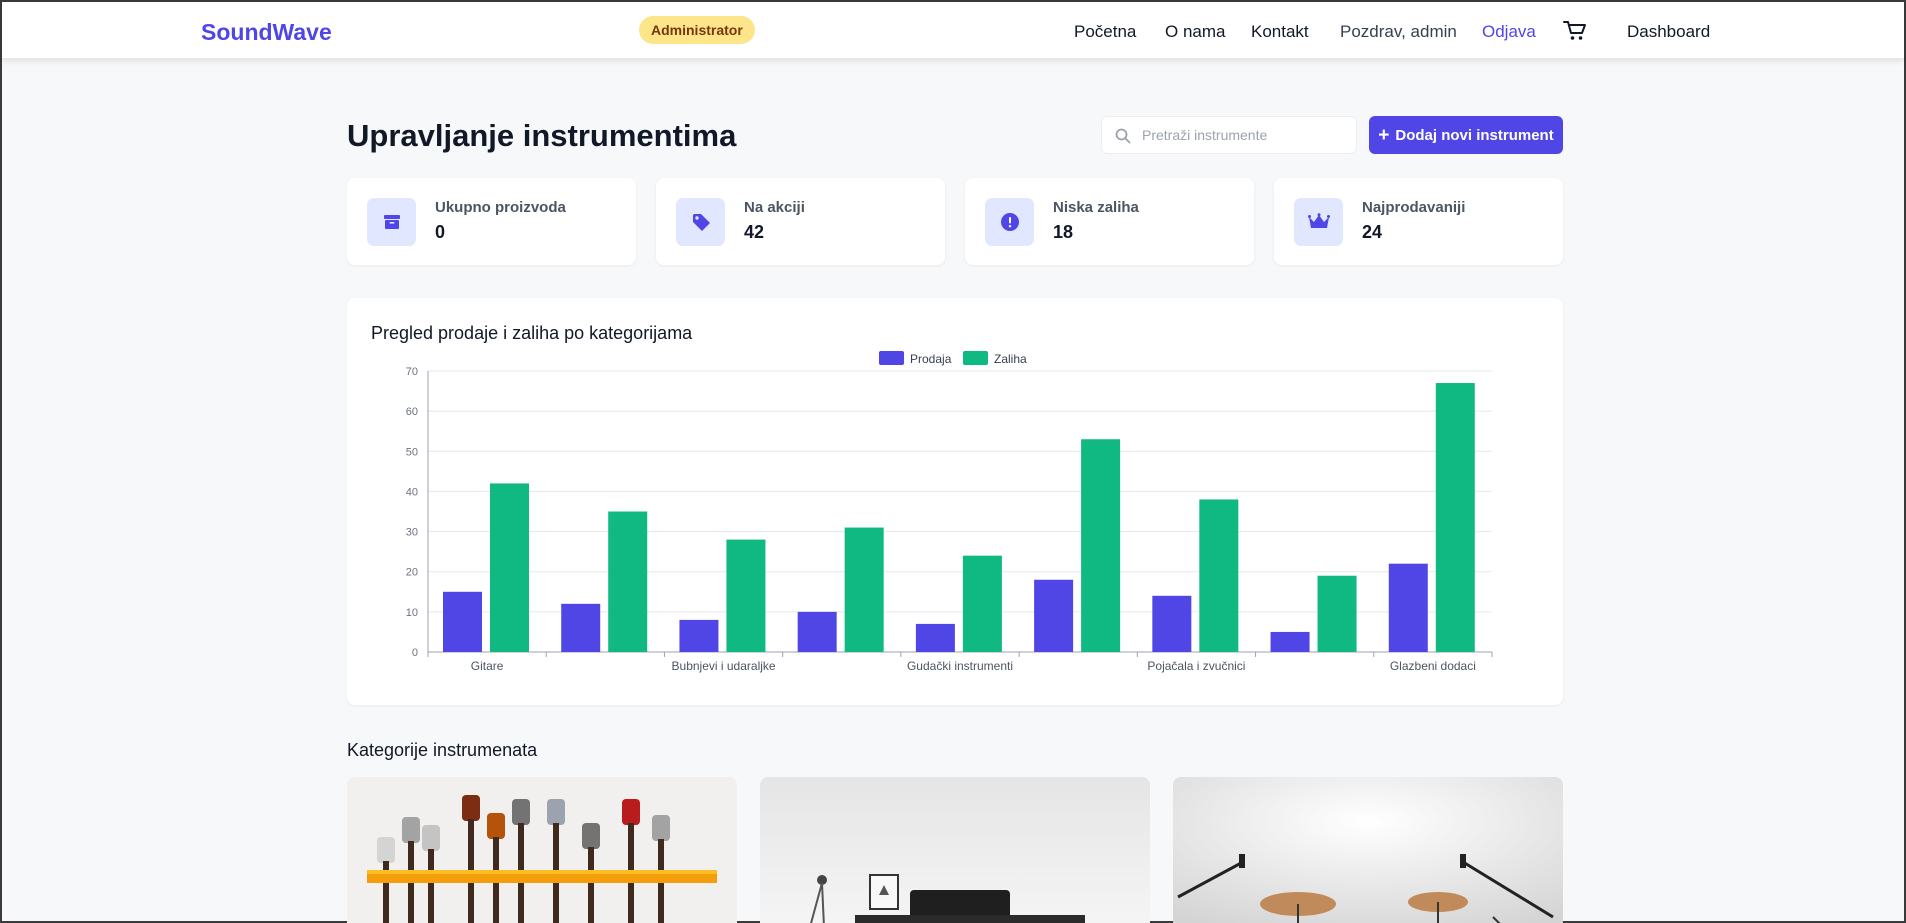  Describe the element at coordinates (697, 30) in the screenshot. I see `role-badge: Administrator` at that location.